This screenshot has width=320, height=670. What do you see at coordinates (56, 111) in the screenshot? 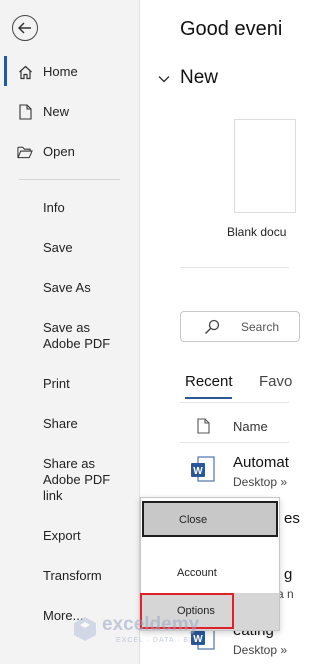
I see `sidebar-item-label: New` at bounding box center [56, 111].